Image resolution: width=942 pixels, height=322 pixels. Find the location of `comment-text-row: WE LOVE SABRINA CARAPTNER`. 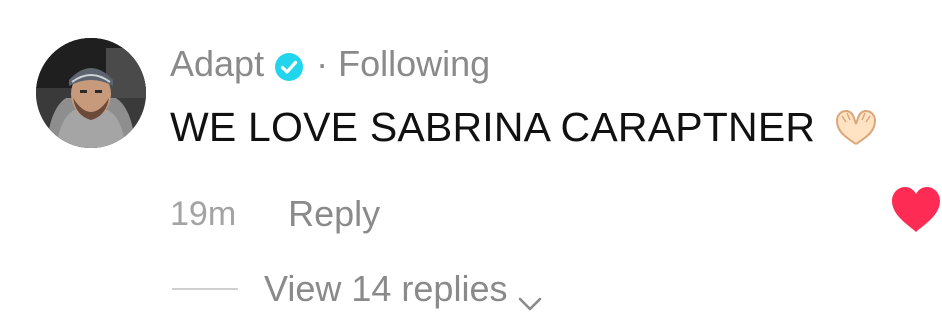

comment-text-row: WE LOVE SABRINA CARAPTNER is located at coordinates (524, 127).